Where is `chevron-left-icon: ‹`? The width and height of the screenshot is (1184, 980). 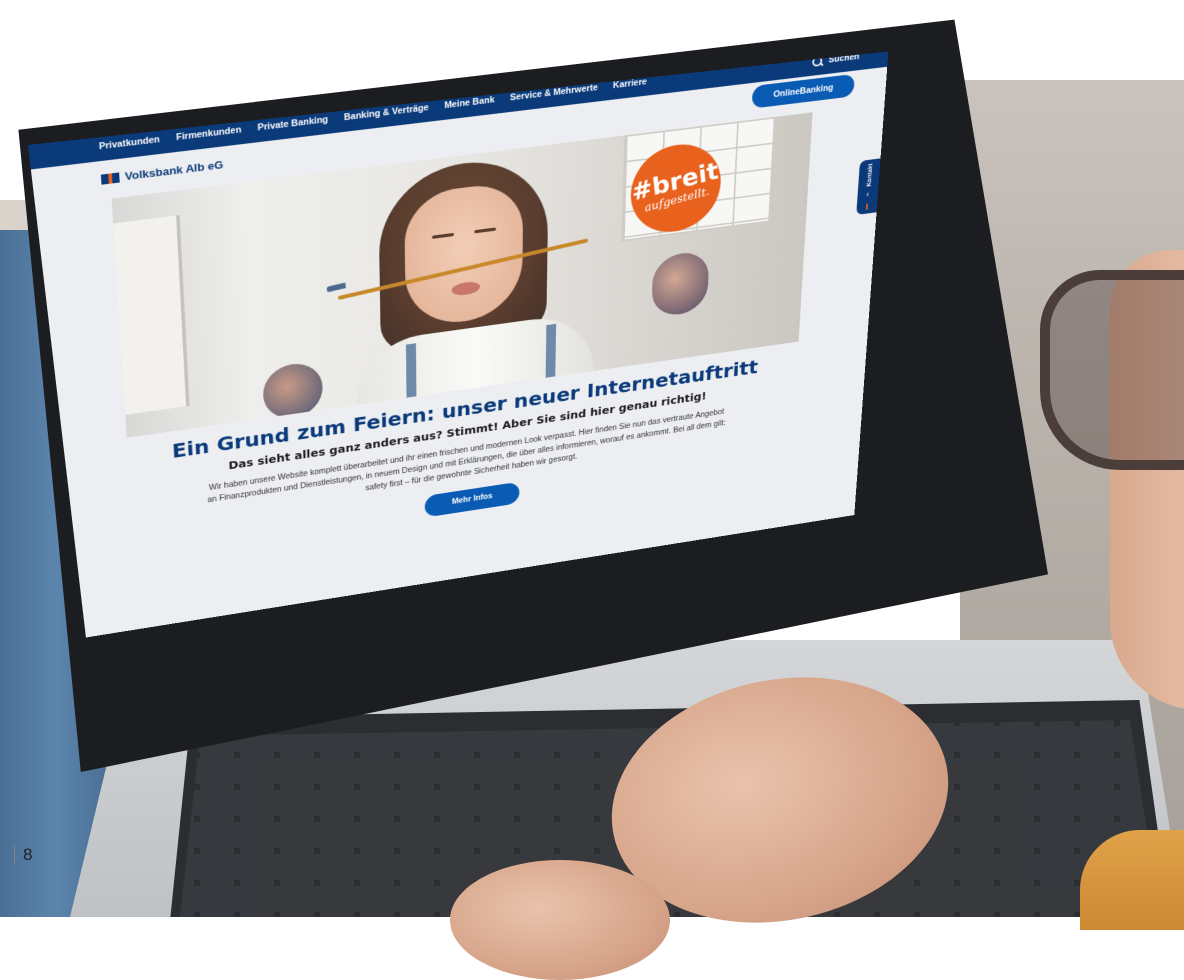 chevron-left-icon: ‹ is located at coordinates (868, 195).